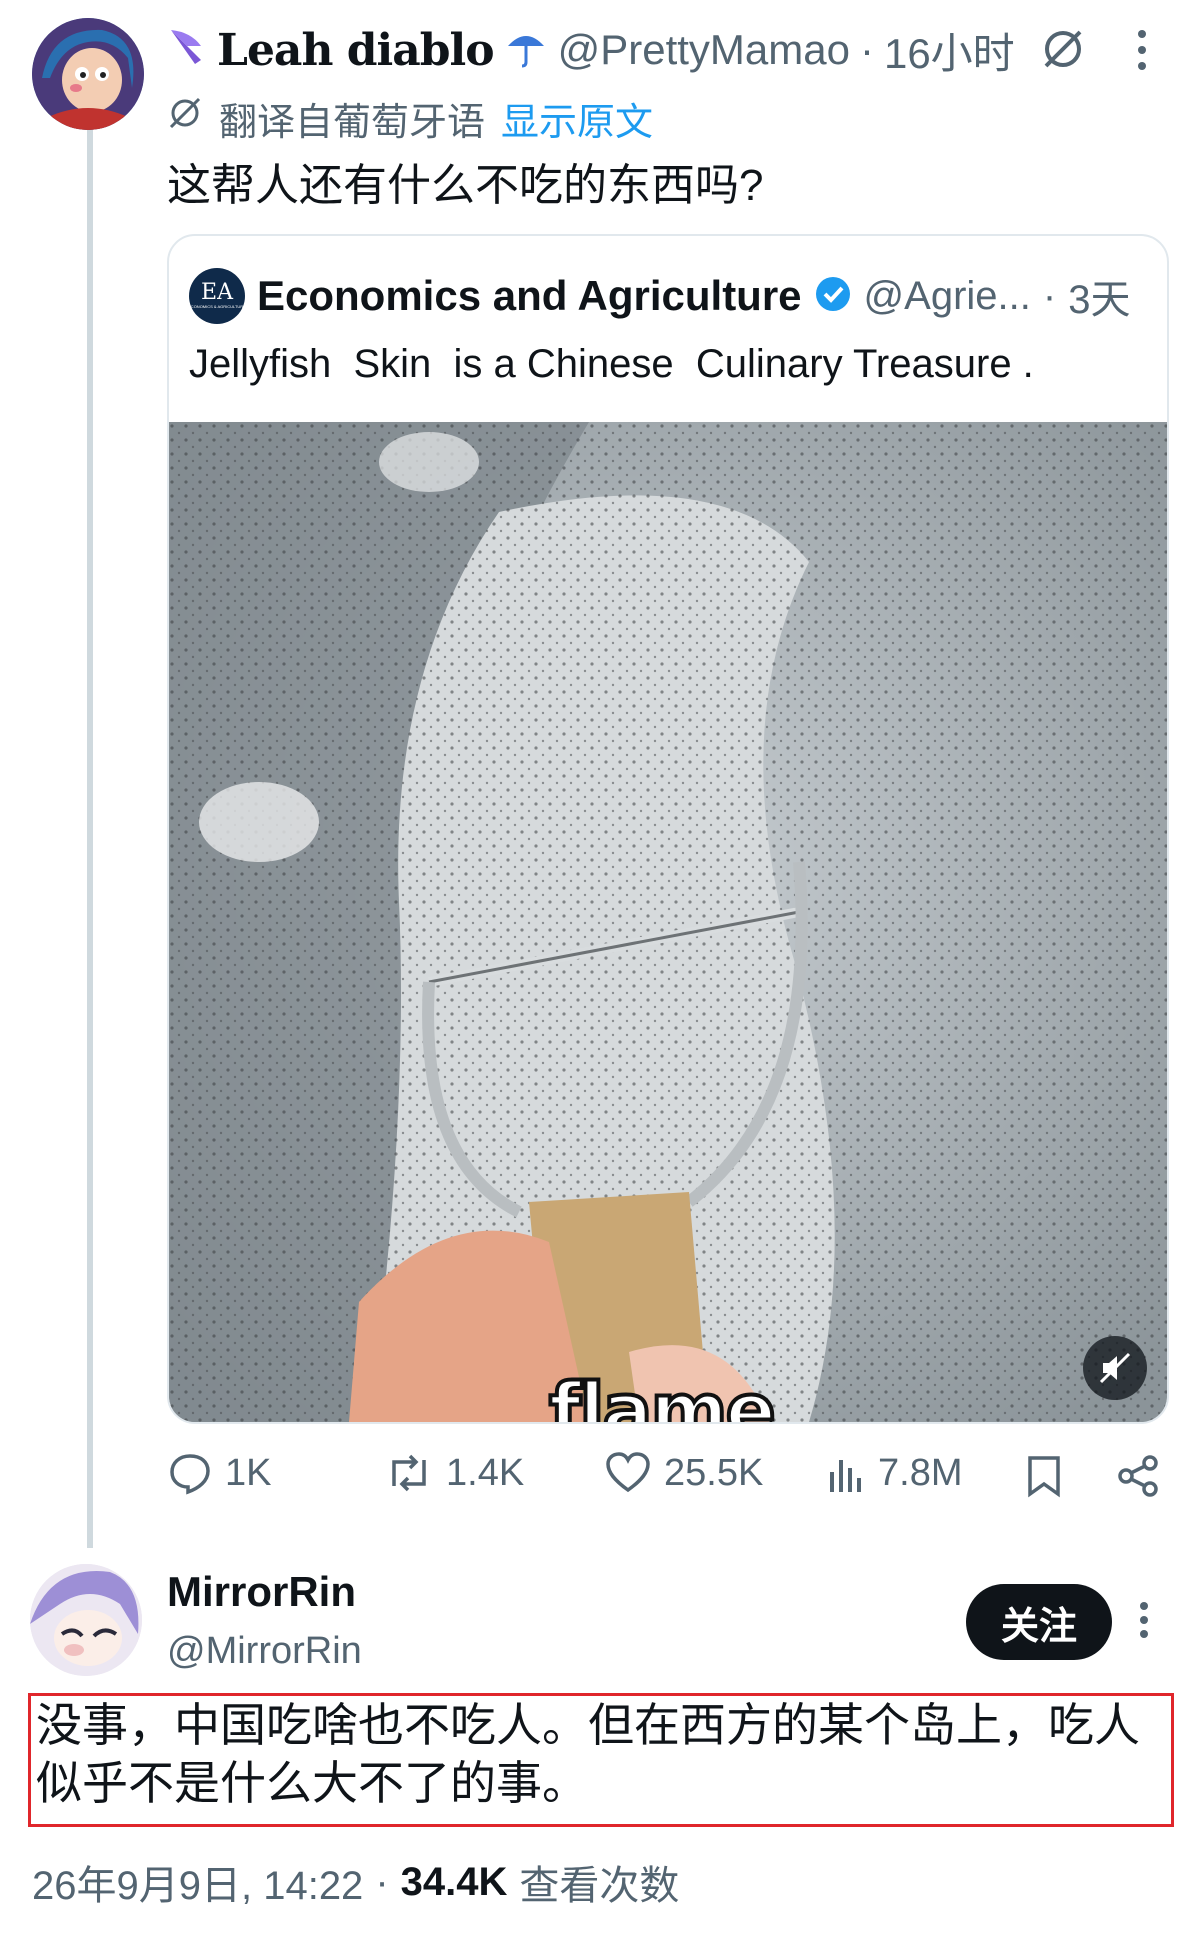 Image resolution: width=1200 pixels, height=1959 pixels. Describe the element at coordinates (704, 50) in the screenshot. I see `author-handle: @PrettyMamao` at that location.